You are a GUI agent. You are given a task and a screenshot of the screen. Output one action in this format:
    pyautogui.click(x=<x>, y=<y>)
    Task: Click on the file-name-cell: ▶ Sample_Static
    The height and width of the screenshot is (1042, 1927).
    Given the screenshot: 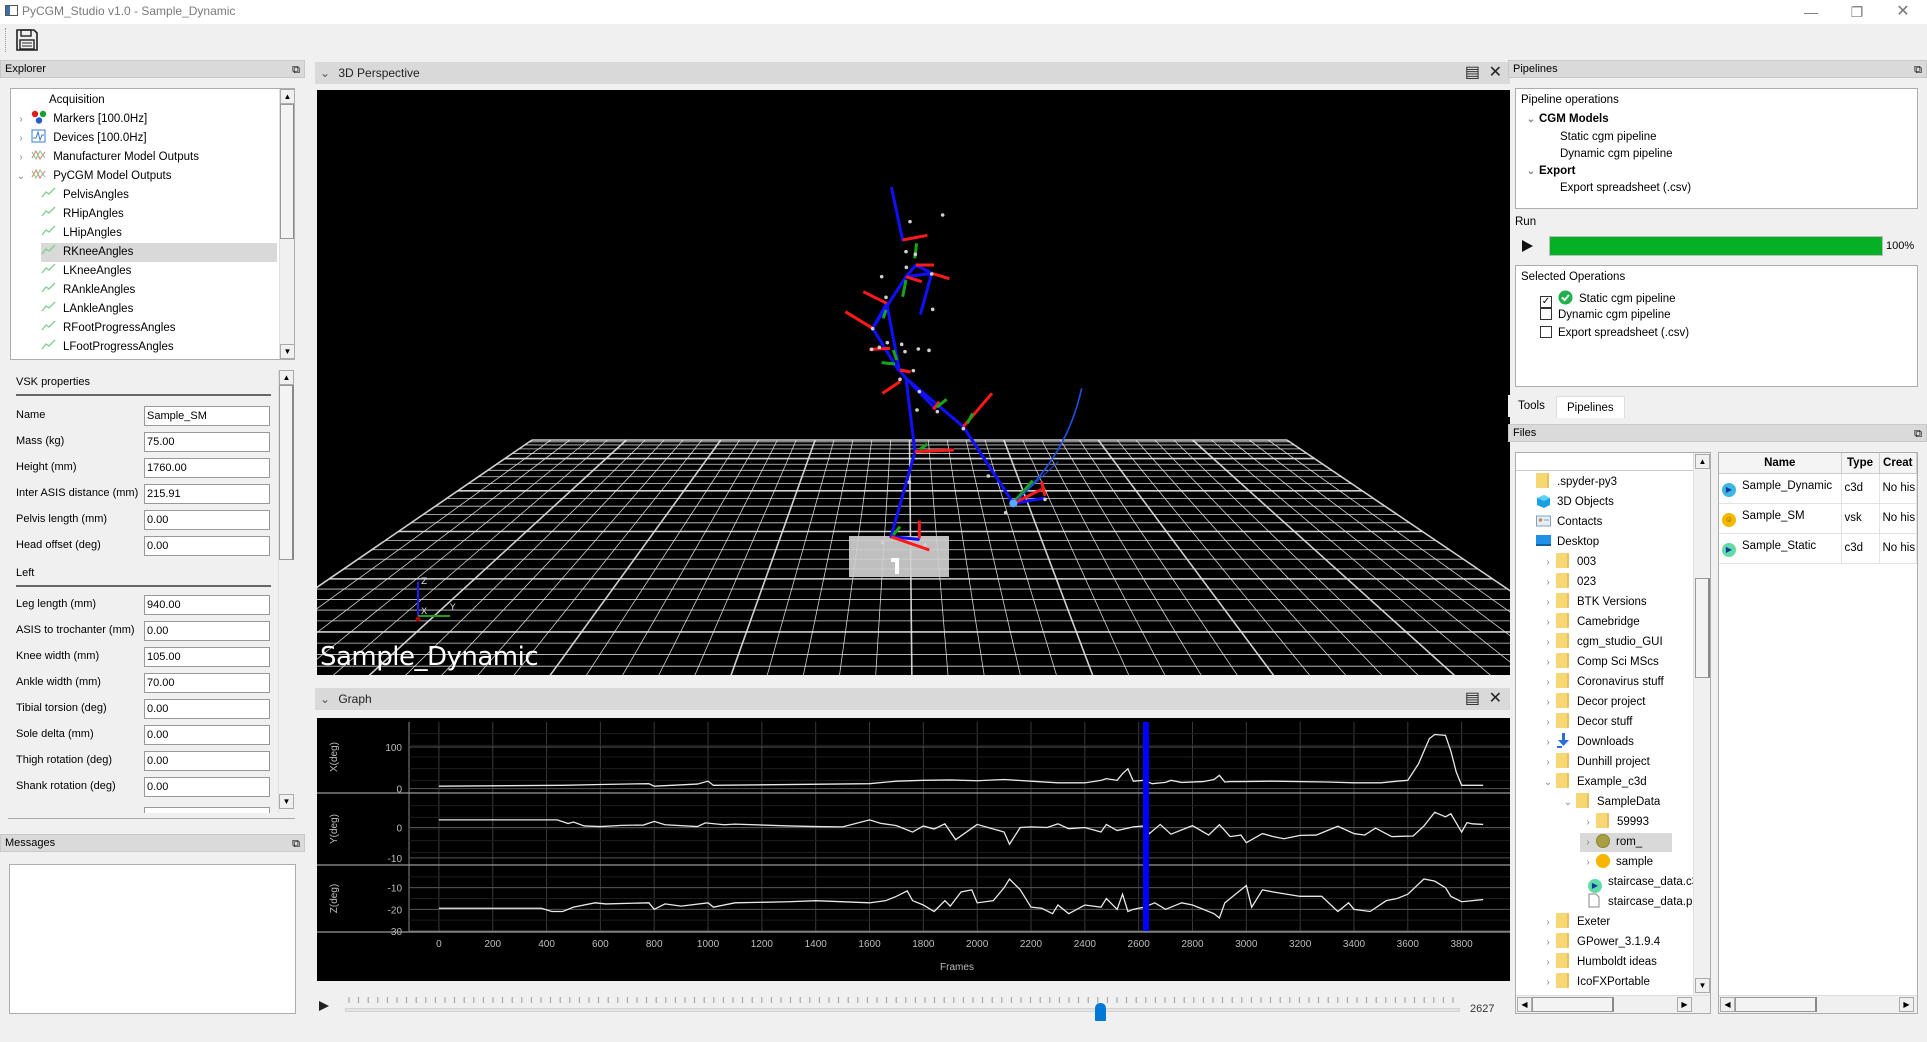 What is the action you would take?
    pyautogui.click(x=1780, y=548)
    